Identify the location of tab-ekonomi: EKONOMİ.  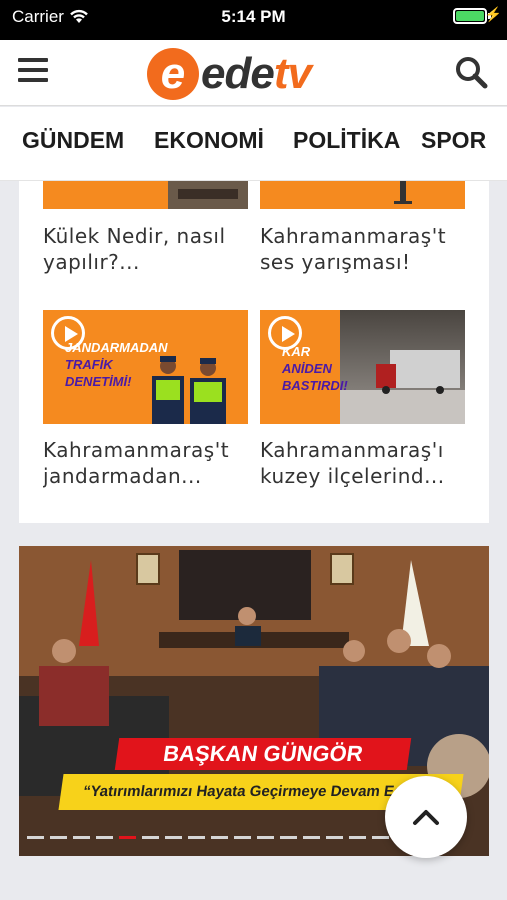
(209, 140).